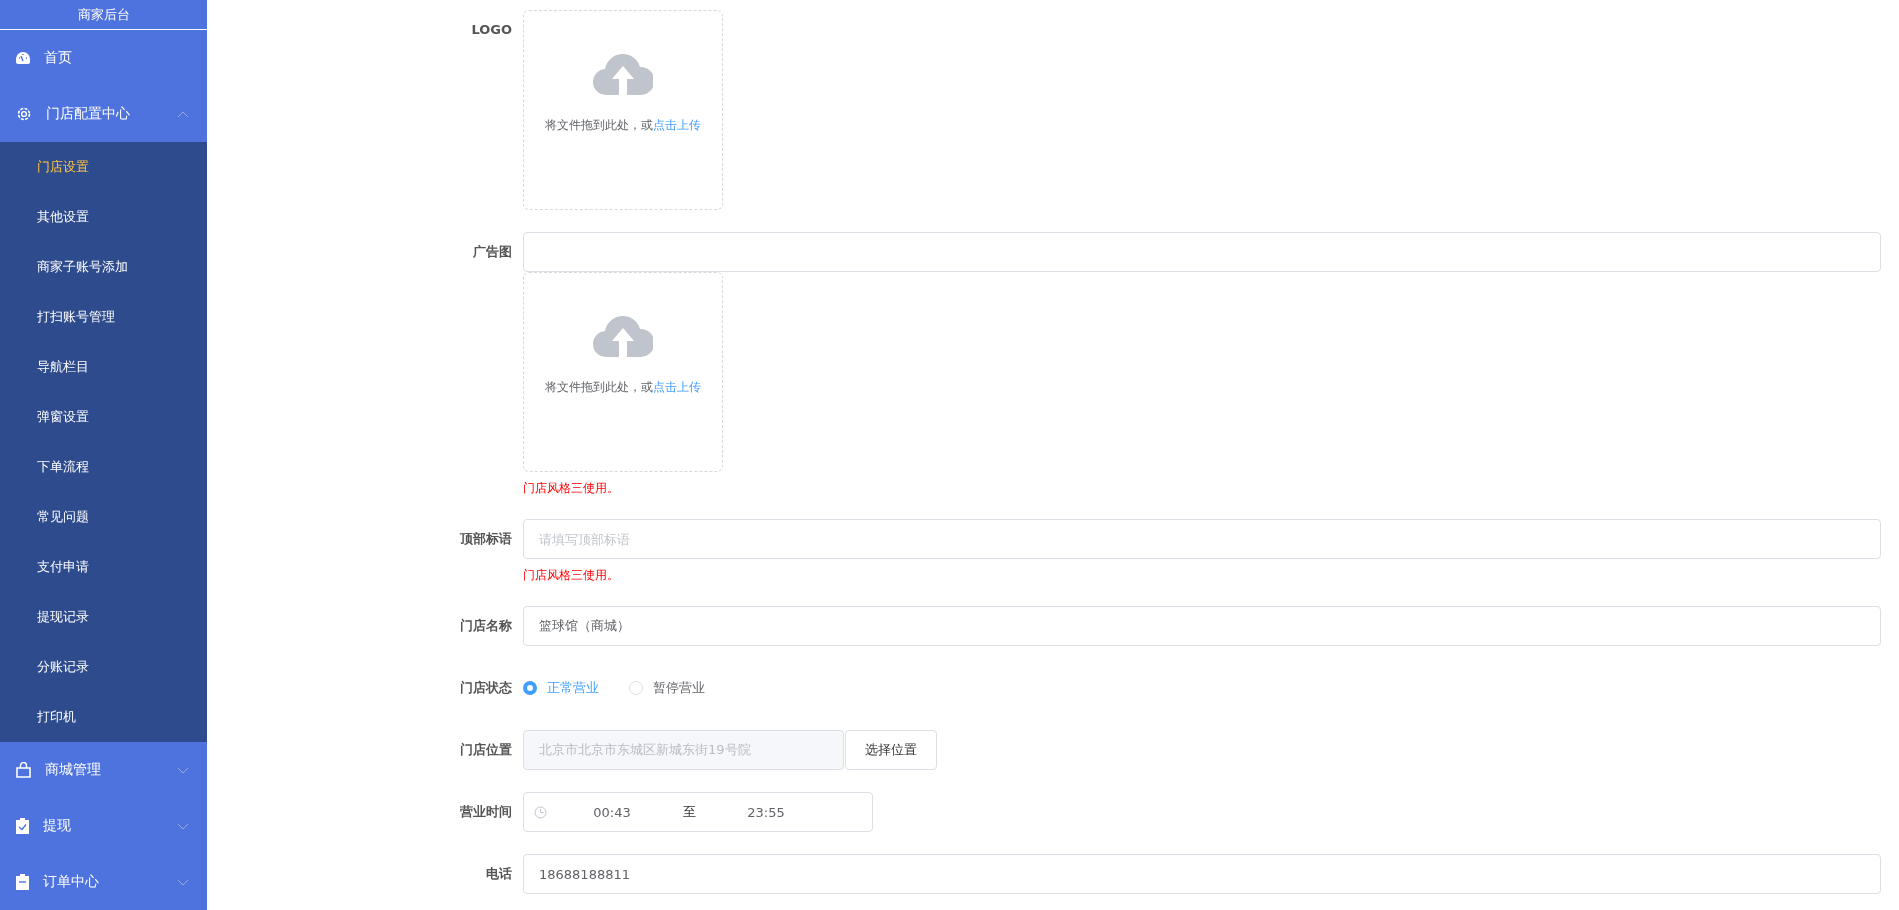  Describe the element at coordinates (689, 812) in the screenshot. I see `range-separator: 至` at that location.